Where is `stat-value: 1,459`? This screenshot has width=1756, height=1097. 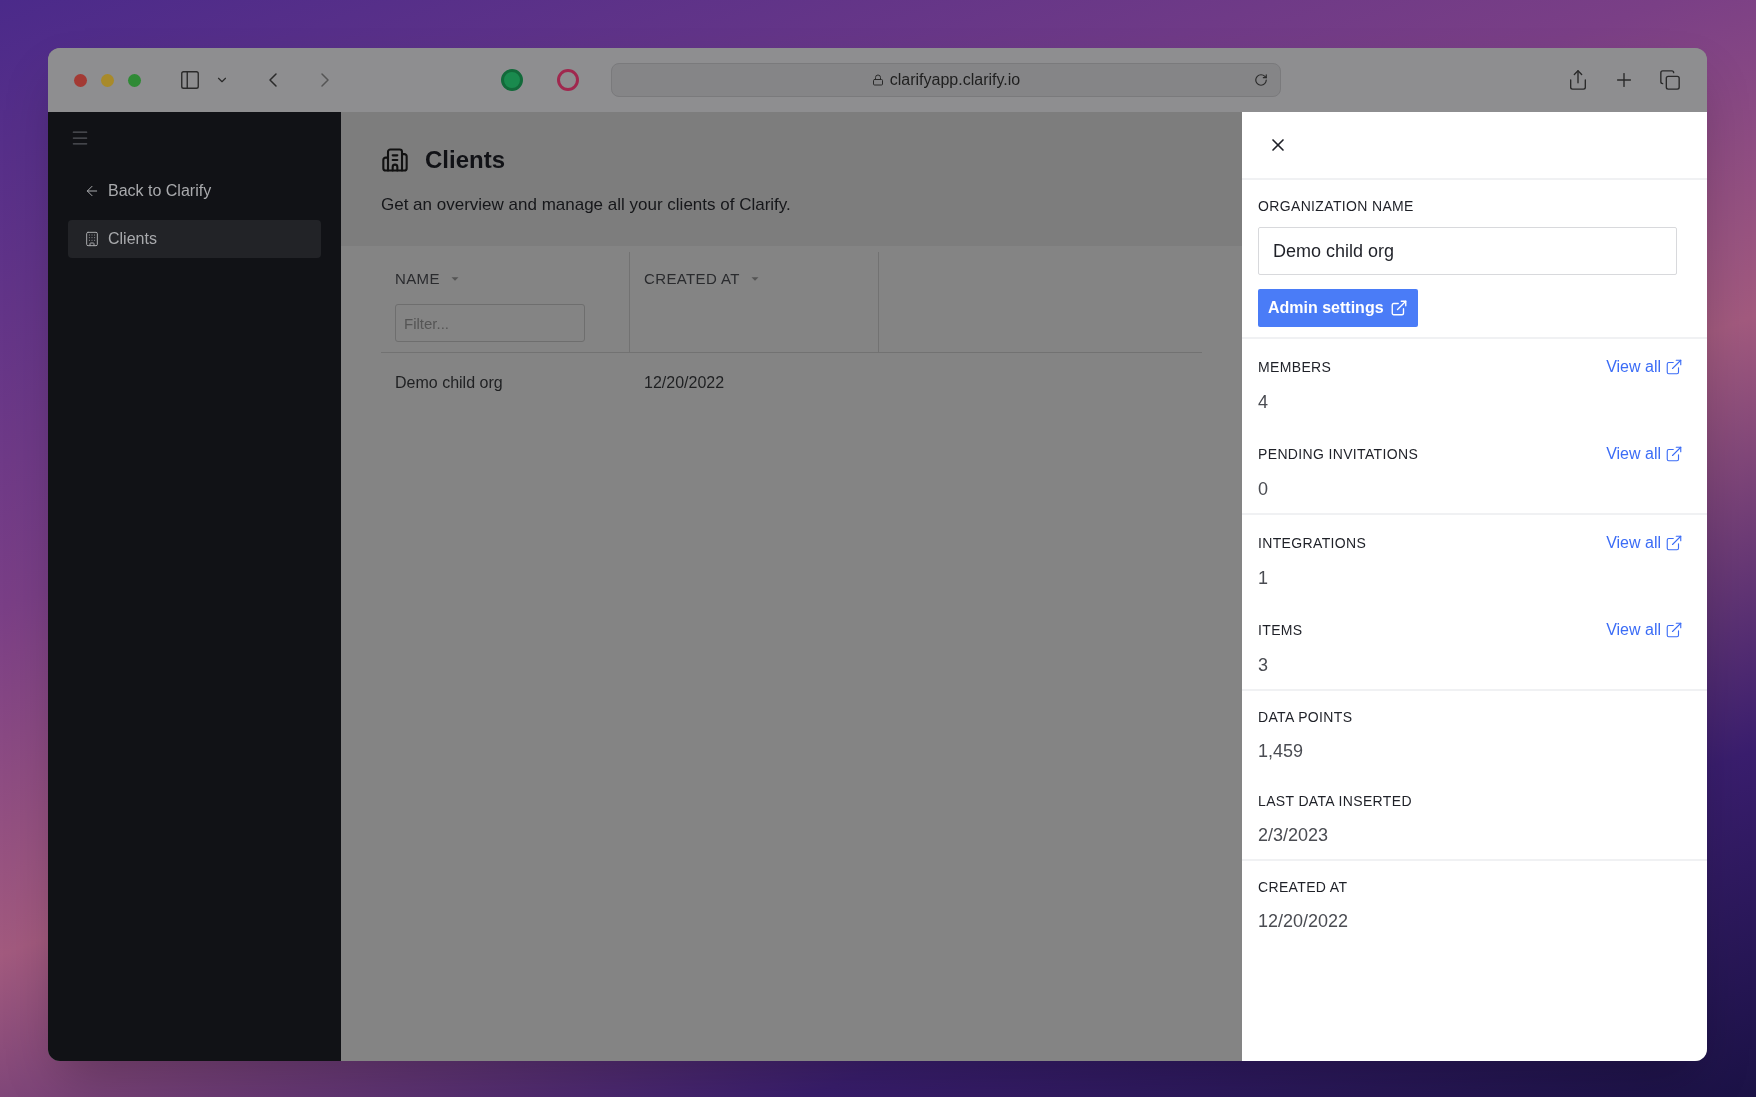
stat-value: 1,459 is located at coordinates (1281, 751).